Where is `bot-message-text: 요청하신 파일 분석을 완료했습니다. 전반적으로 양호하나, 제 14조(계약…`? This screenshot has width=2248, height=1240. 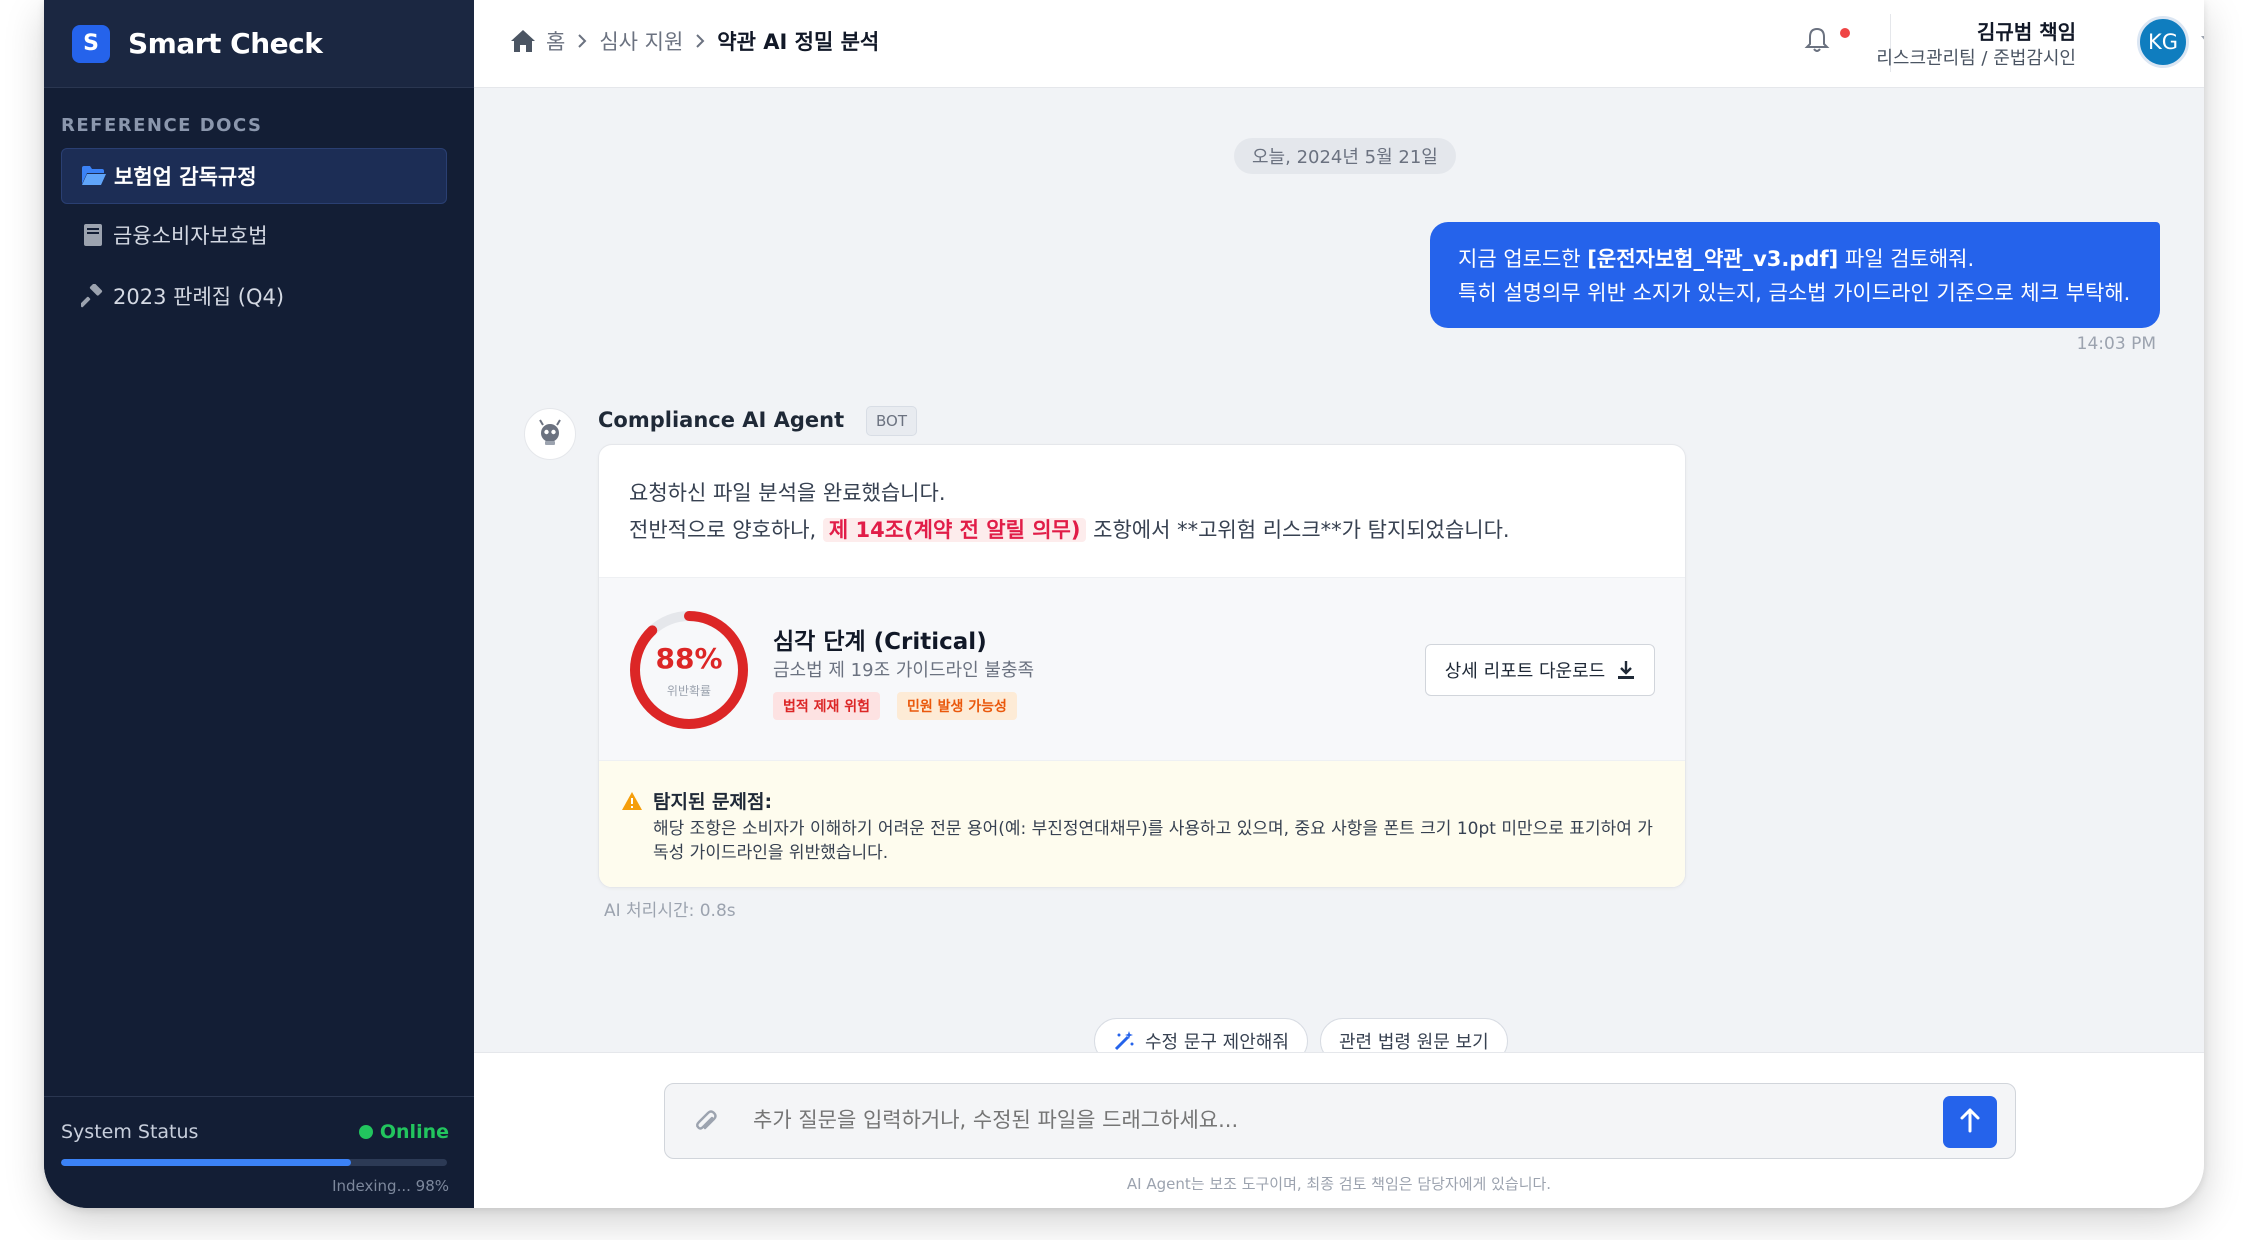 bot-message-text: 요청하신 파일 분석을 완료했습니다. 전반적으로 양호하나, 제 14조(계약… is located at coordinates (1069, 512).